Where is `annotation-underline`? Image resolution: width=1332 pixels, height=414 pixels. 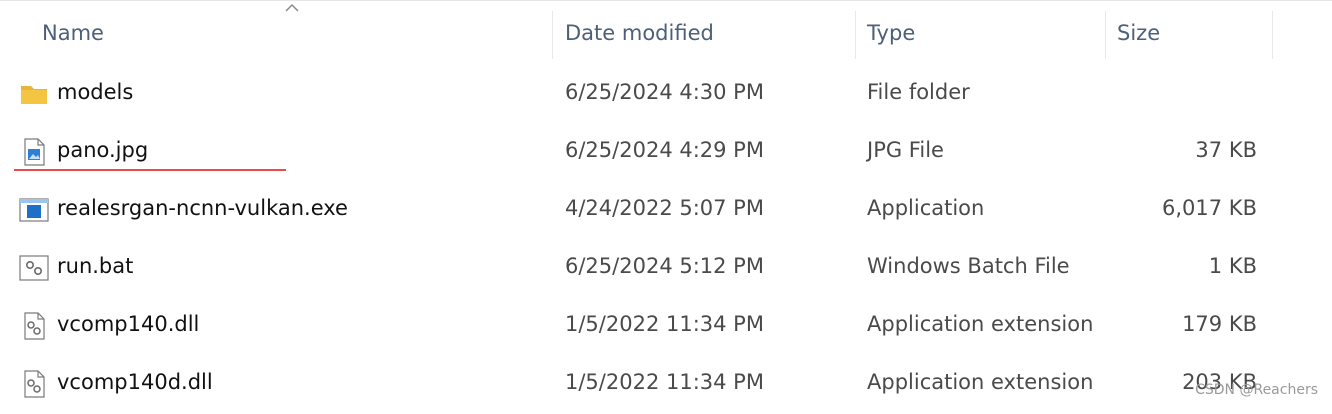
annotation-underline is located at coordinates (150, 170).